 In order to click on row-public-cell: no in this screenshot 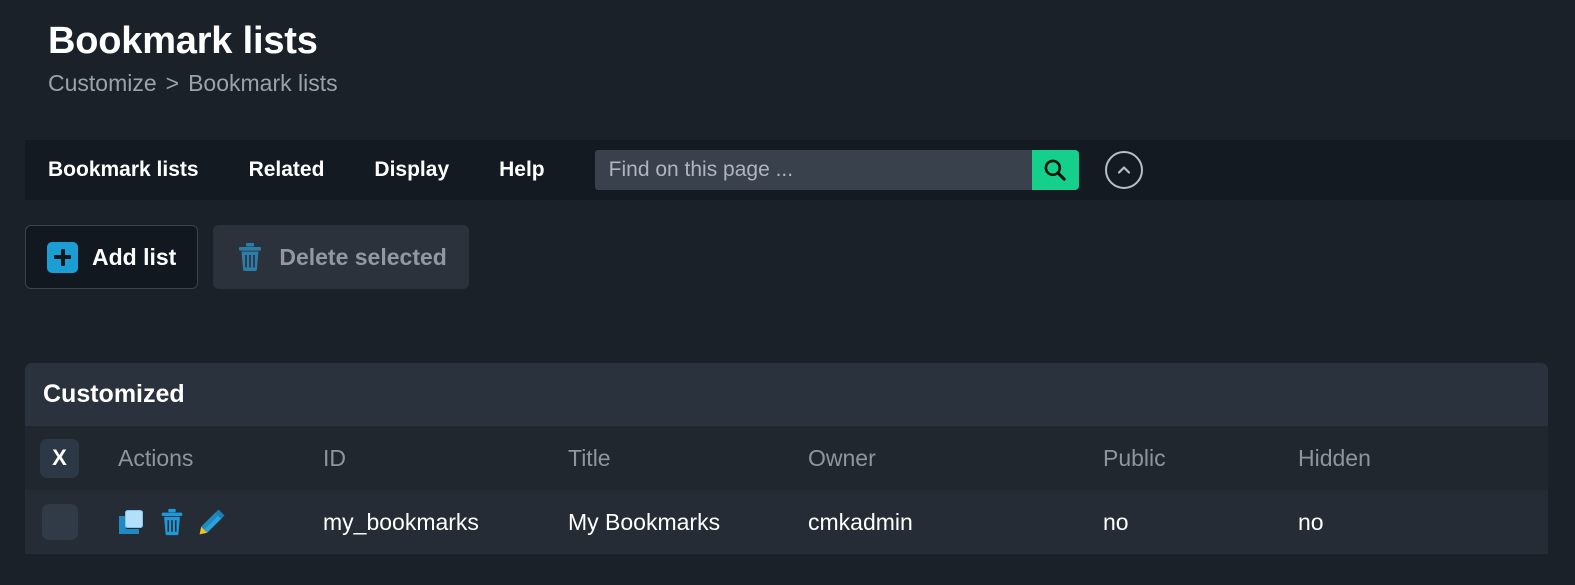, I will do `click(1182, 522)`.